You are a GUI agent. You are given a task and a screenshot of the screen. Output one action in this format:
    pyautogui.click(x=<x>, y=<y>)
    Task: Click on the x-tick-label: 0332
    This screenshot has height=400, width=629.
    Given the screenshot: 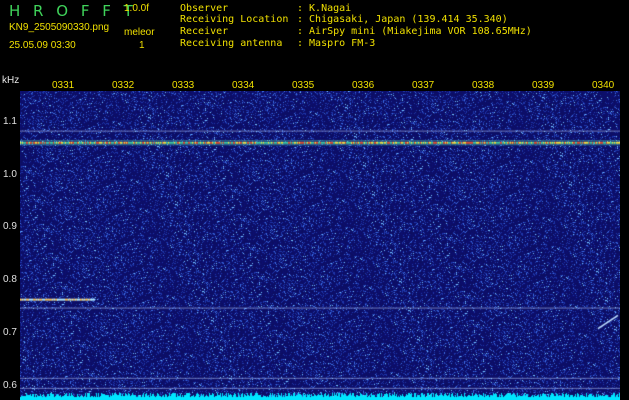 What is the action you would take?
    pyautogui.click(x=123, y=85)
    